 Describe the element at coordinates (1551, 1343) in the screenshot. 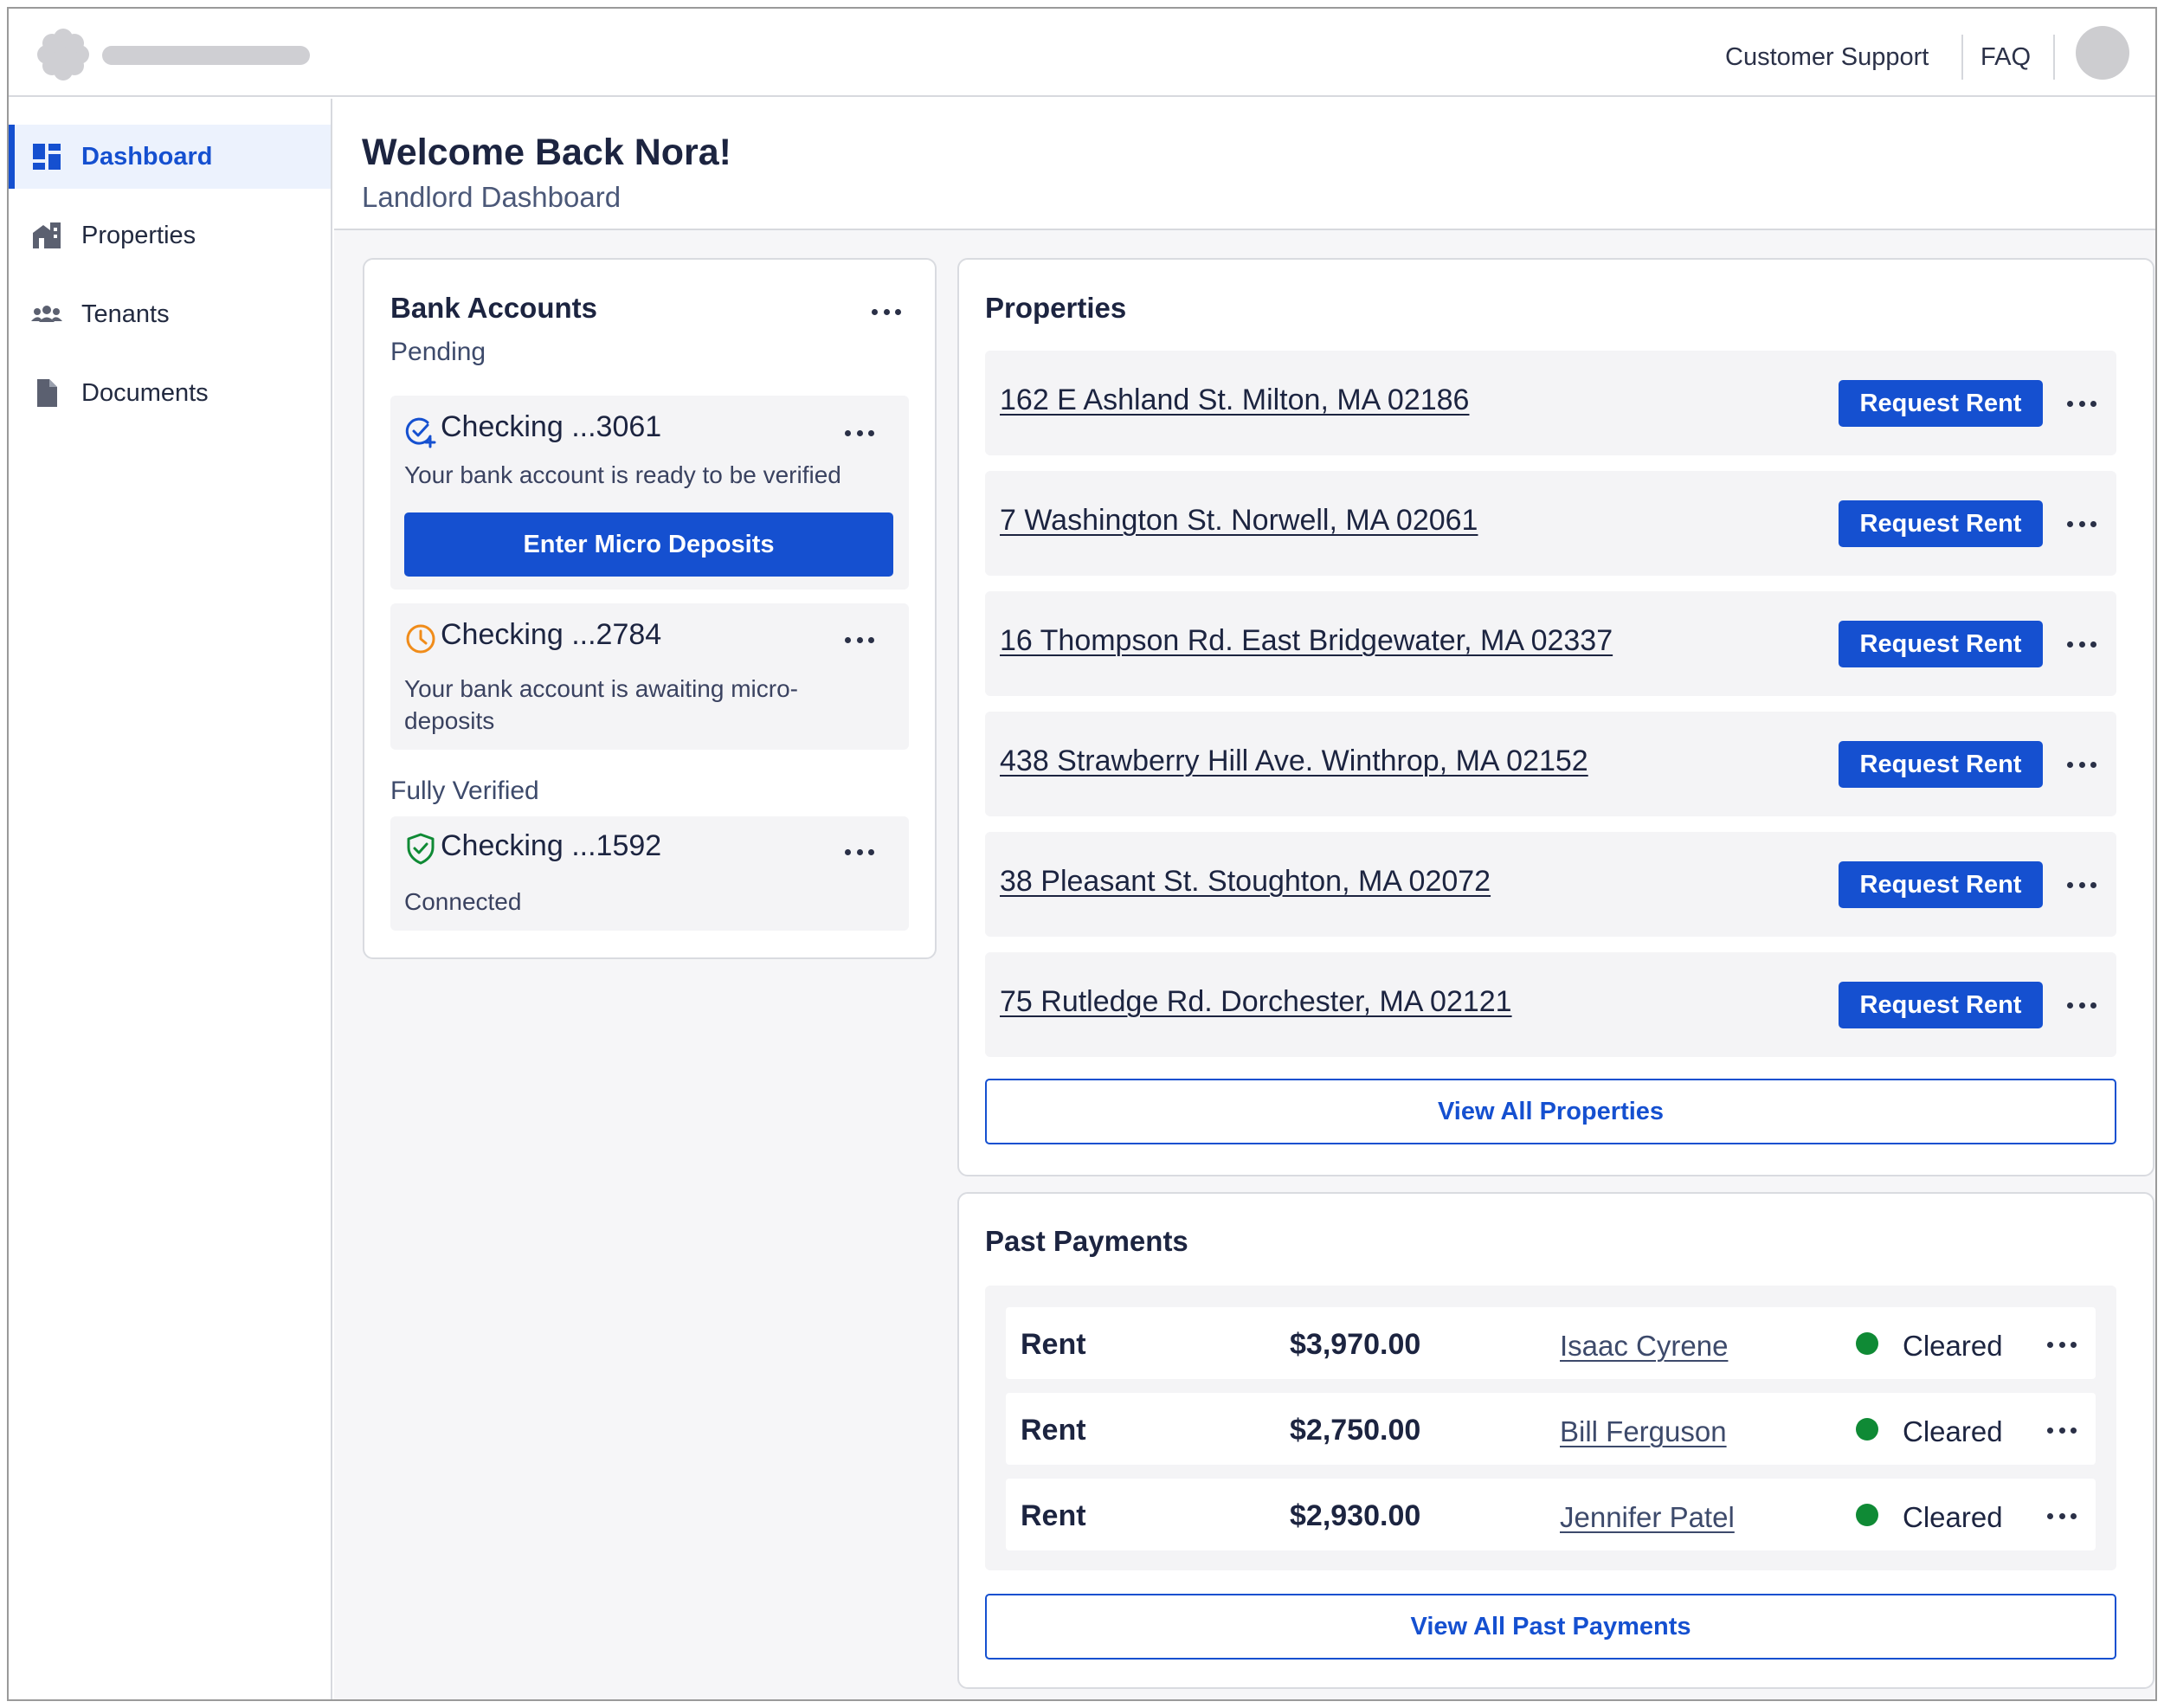

I see `payment-row: Rent $3,970.00 Isaac Cyrene Cleared` at that location.